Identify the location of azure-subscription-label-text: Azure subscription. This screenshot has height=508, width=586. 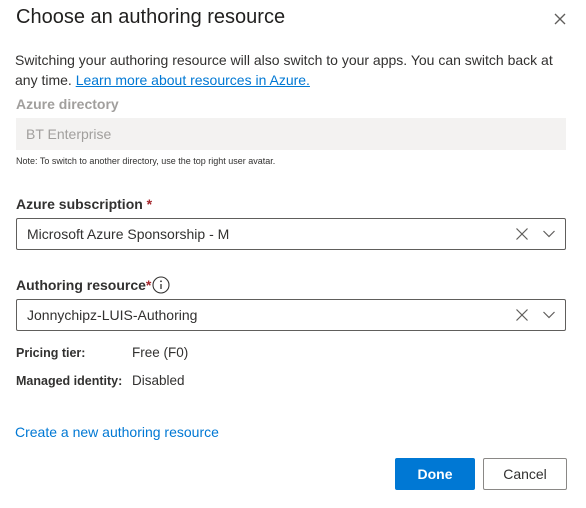
(79, 204).